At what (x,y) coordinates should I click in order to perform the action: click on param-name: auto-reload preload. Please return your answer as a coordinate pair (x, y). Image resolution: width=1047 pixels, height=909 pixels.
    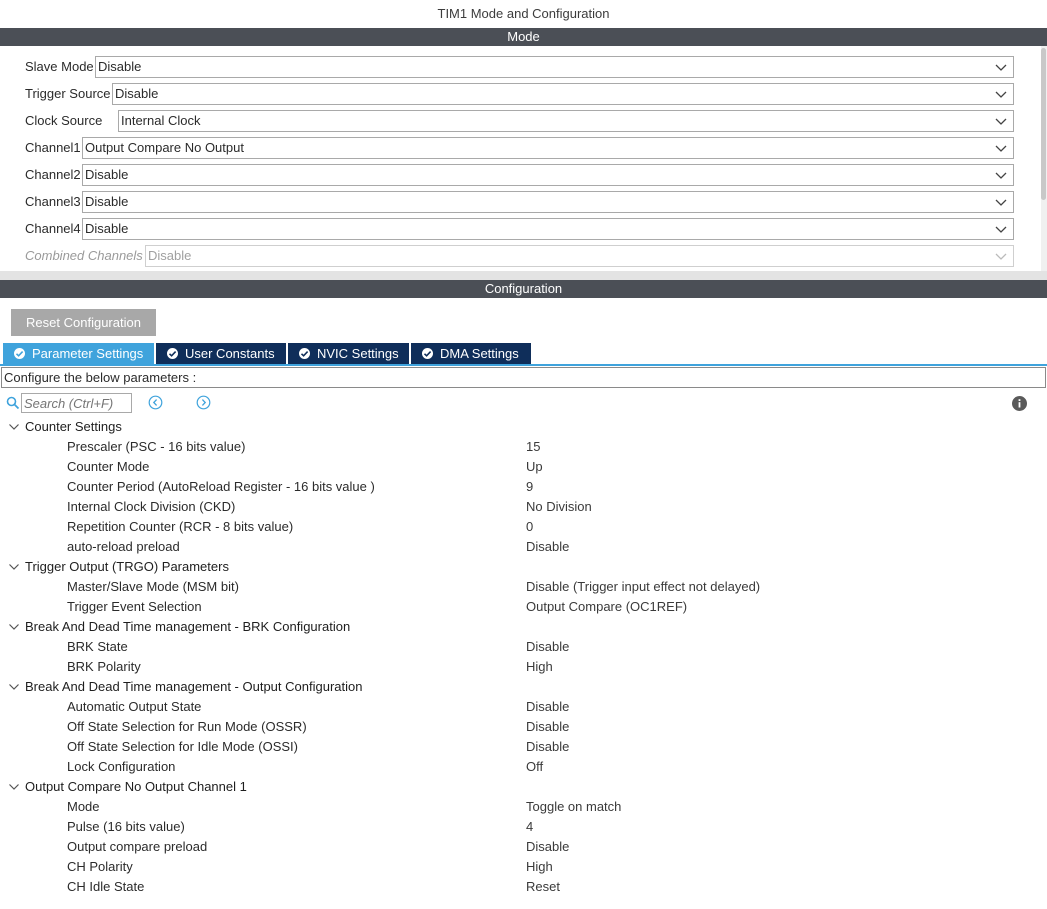
    Looking at the image, I should click on (123, 546).